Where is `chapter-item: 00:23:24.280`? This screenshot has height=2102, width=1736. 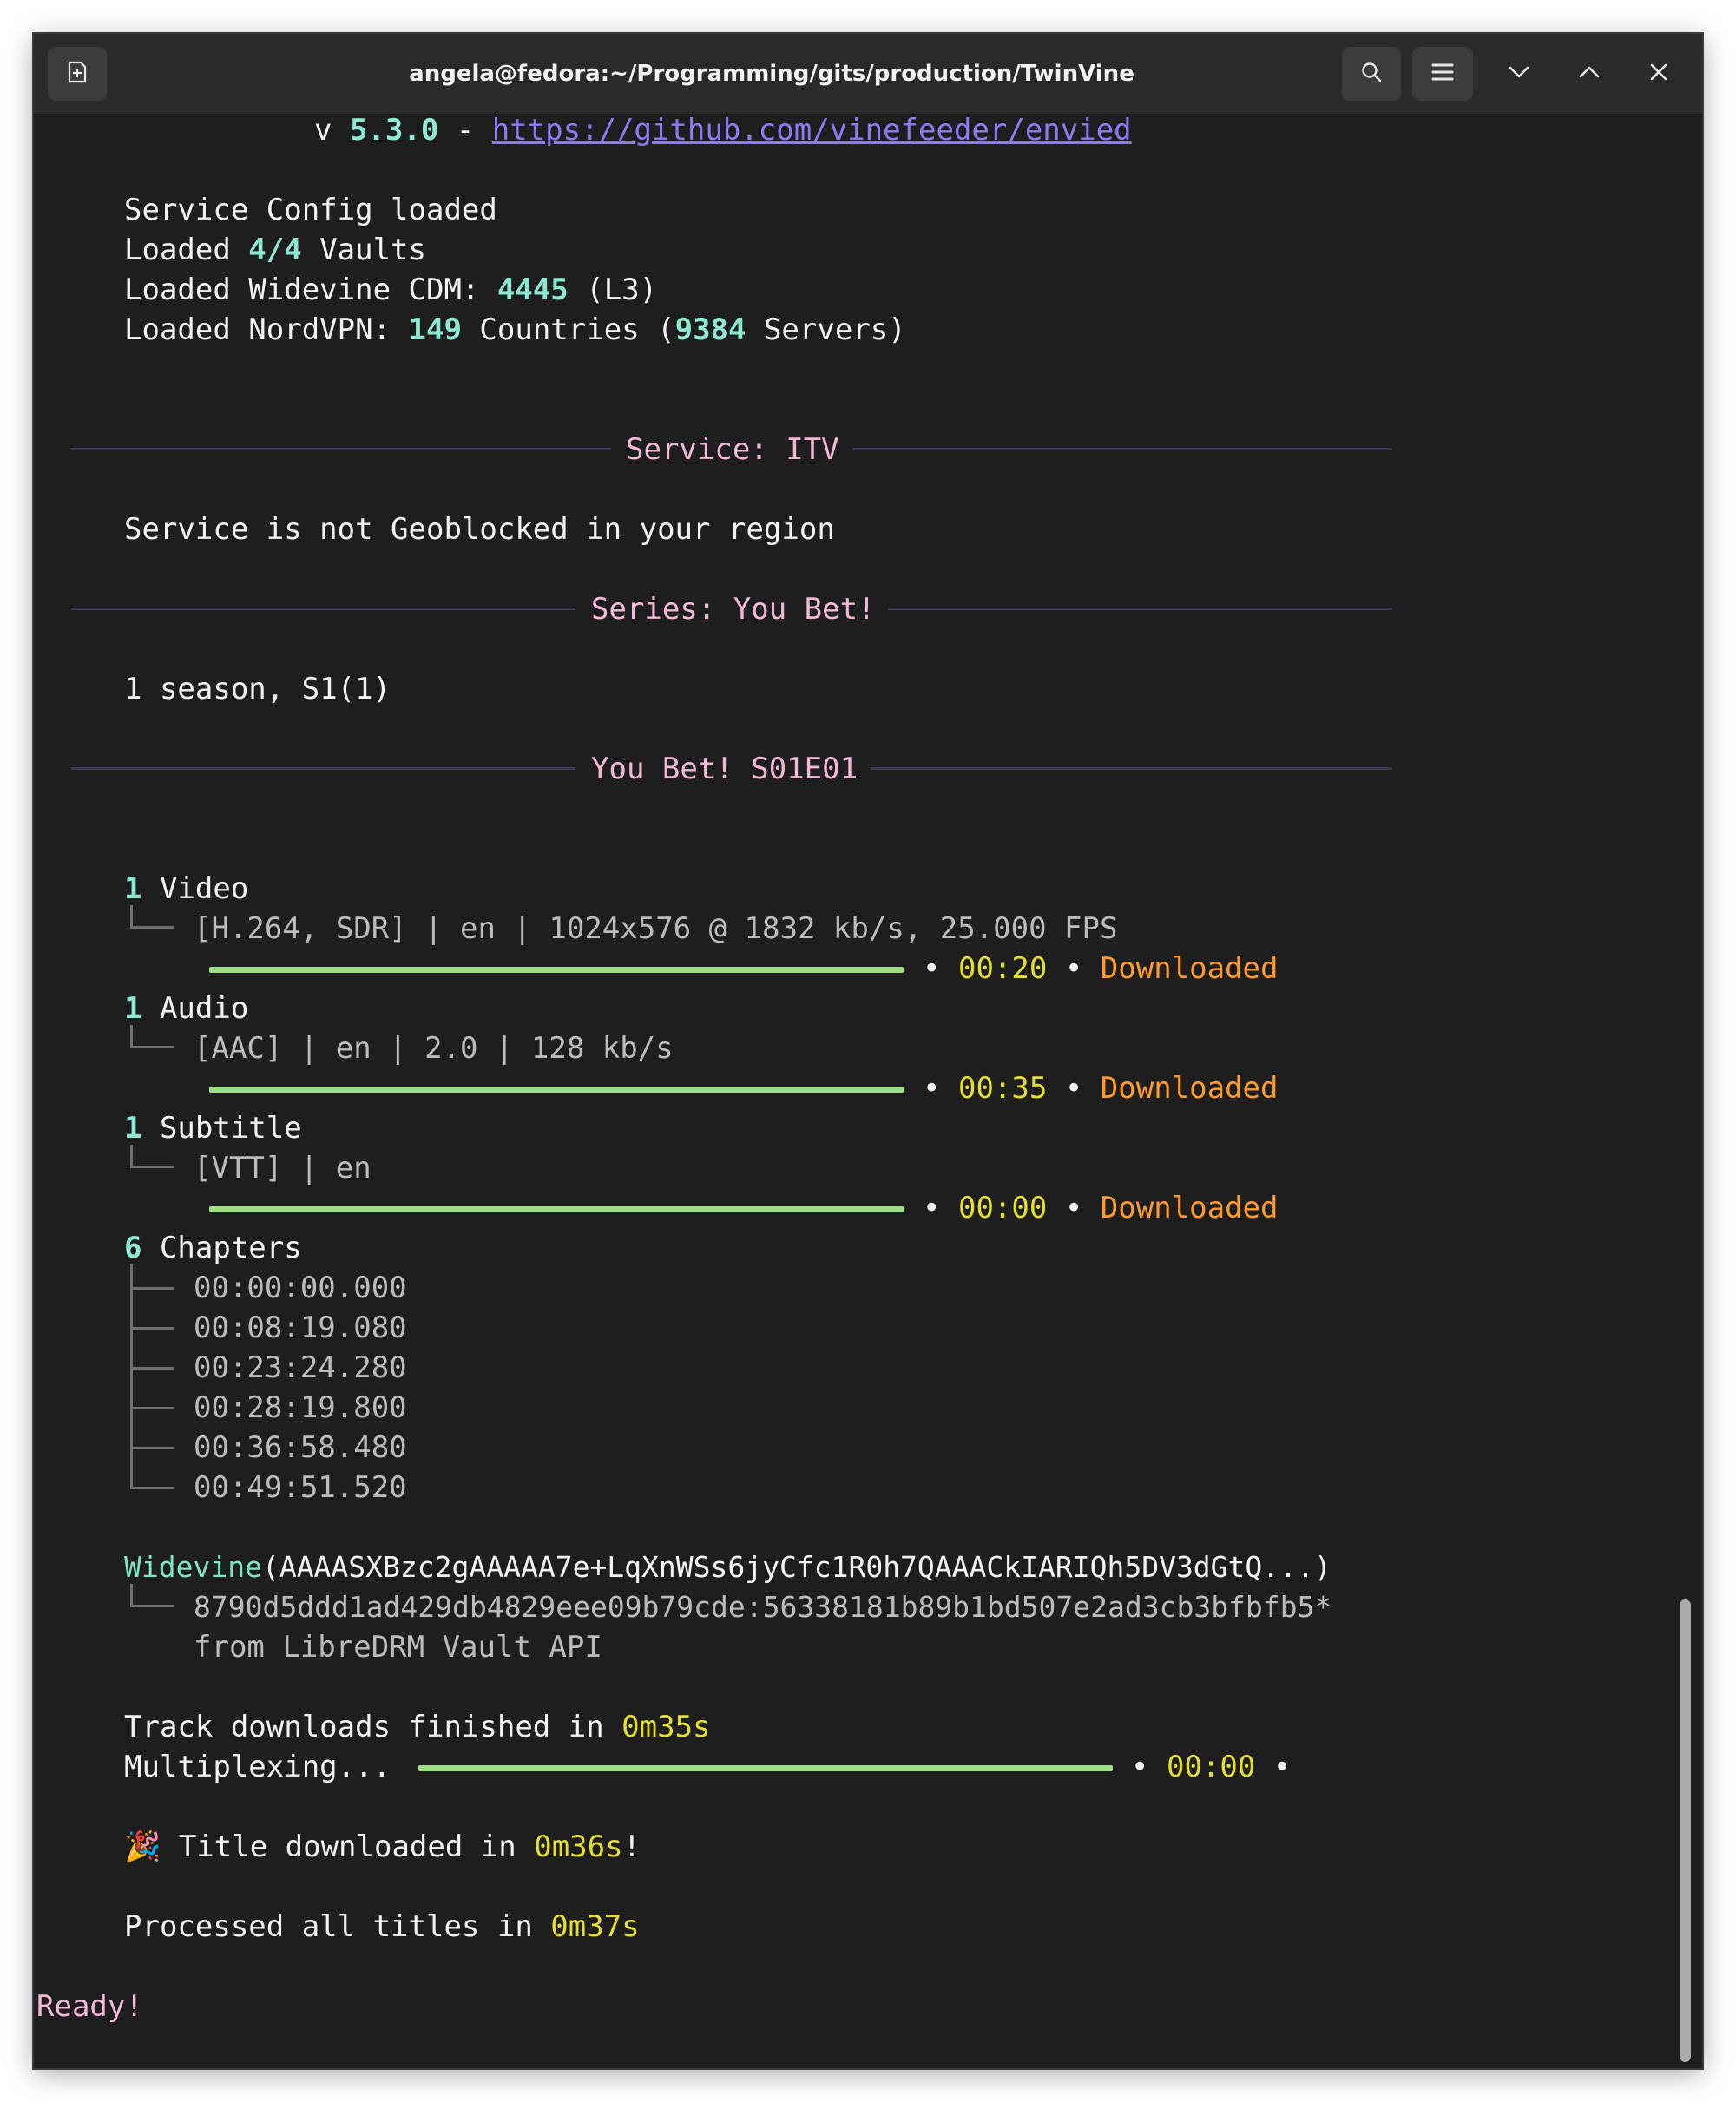
chapter-item: 00:23:24.280 is located at coordinates (300, 1367).